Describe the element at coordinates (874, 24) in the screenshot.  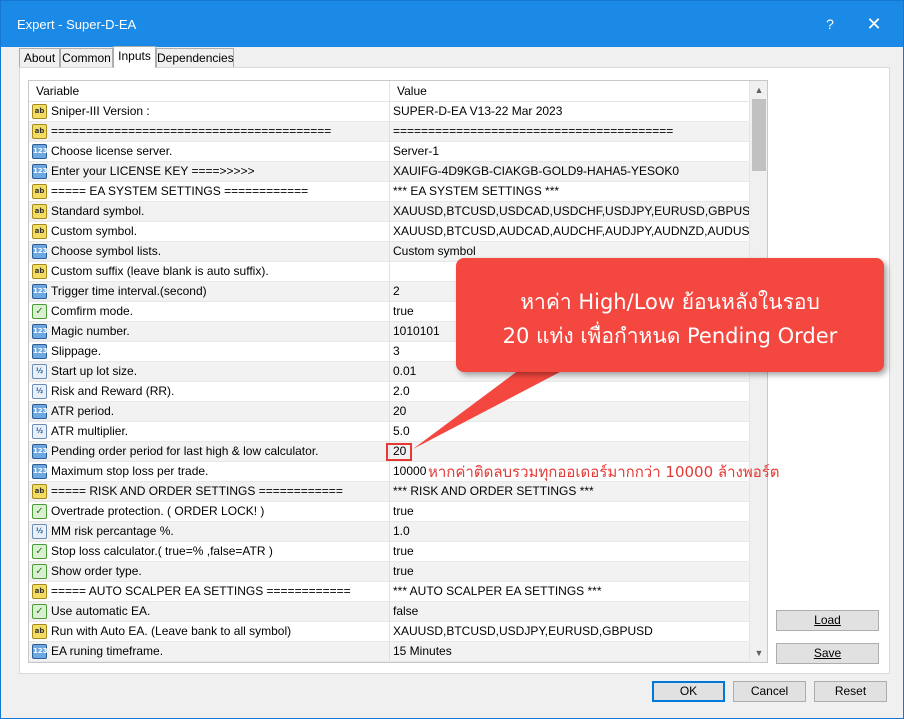
I see `close-button: ✕` at that location.